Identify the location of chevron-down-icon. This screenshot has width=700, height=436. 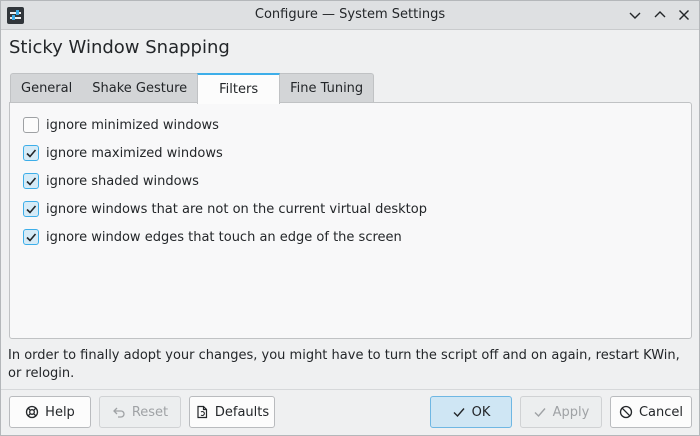
(635, 15).